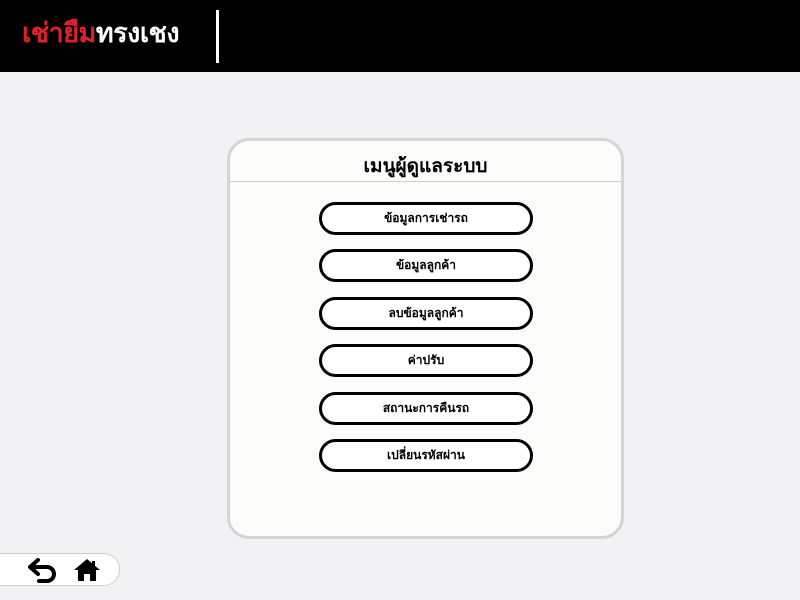 The width and height of the screenshot is (800, 600). Describe the element at coordinates (59, 33) in the screenshot. I see `logo-text-red: เช่ายืม` at that location.